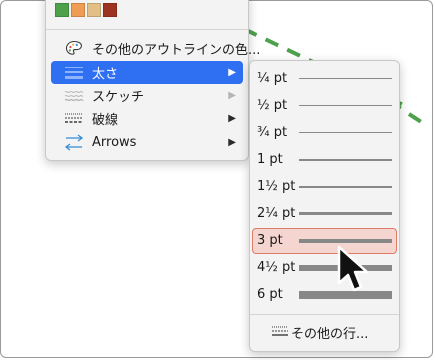 This screenshot has height=360, width=435. I want to click on color-swatch-brown, so click(110, 10).